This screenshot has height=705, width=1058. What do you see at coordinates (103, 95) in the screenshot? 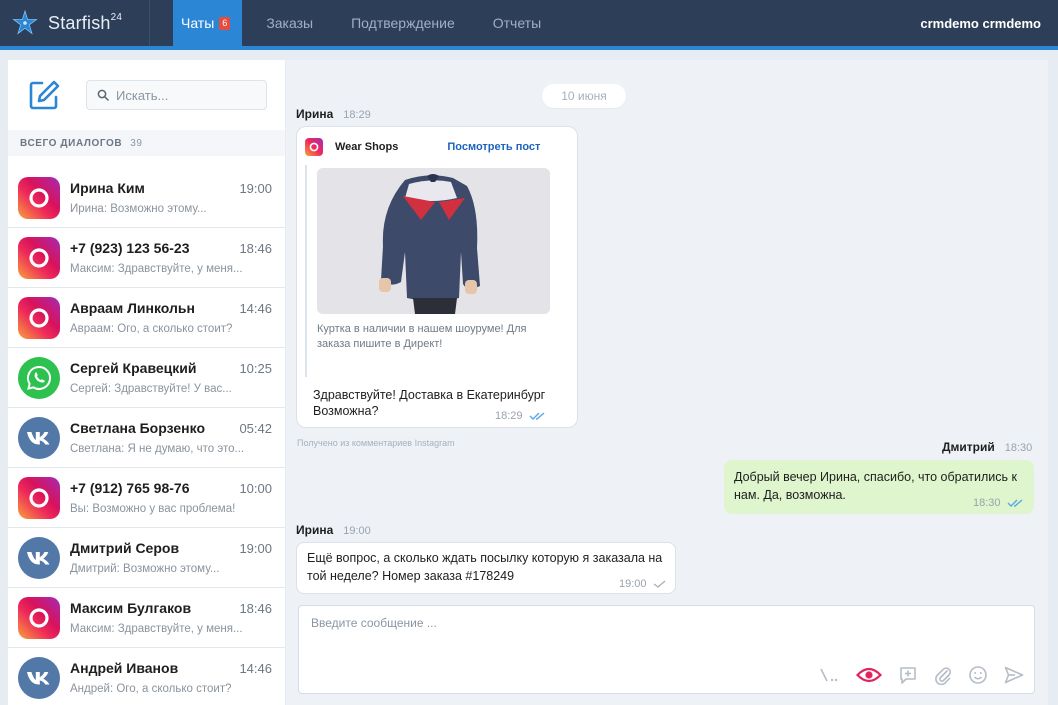
I see `search-icon` at bounding box center [103, 95].